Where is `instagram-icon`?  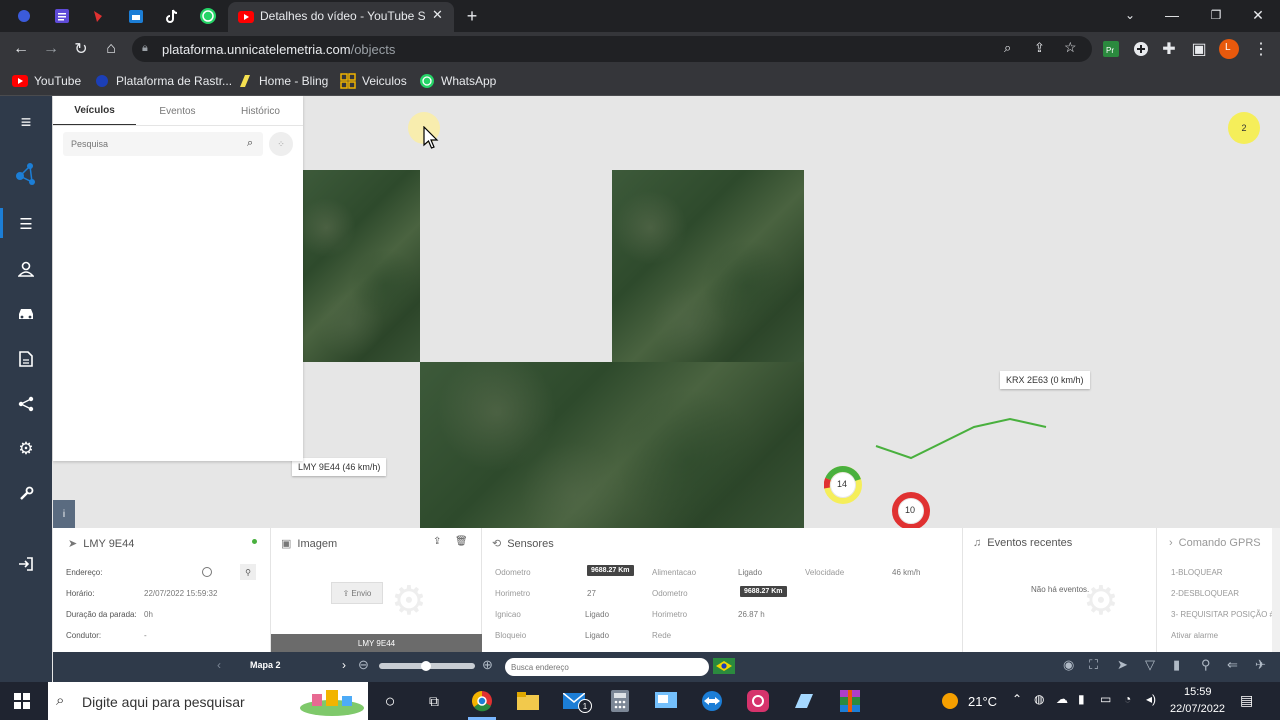
instagram-icon is located at coordinates (758, 701).